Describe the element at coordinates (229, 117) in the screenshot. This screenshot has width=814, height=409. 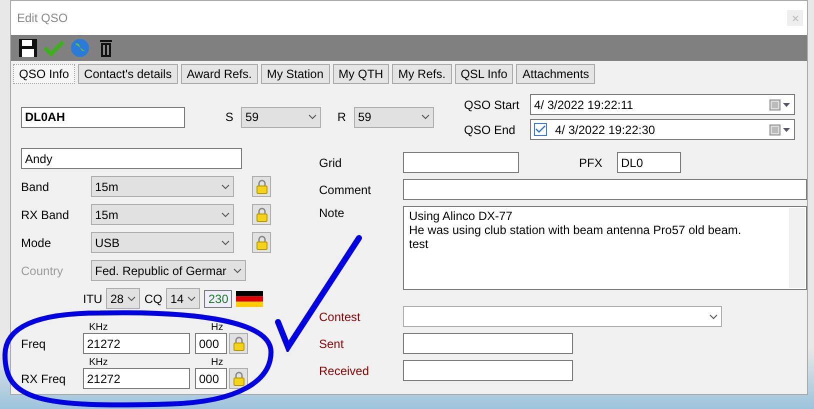
I see `rst-label: S` at that location.